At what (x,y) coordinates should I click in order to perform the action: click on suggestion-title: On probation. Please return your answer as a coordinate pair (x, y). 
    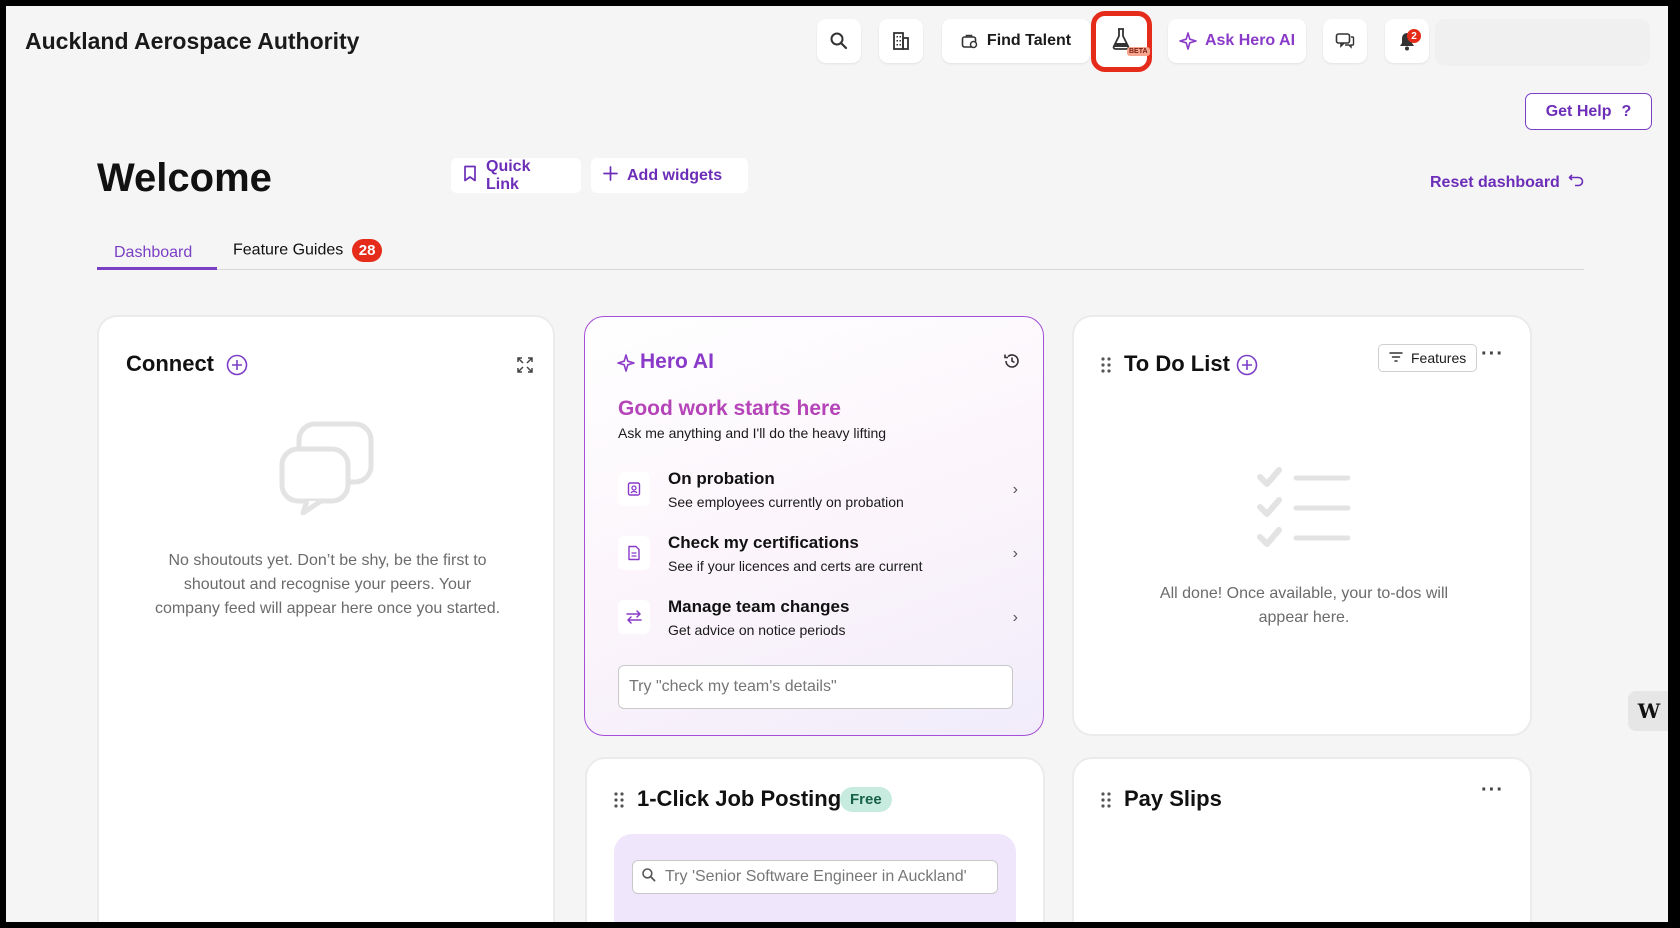
    Looking at the image, I should click on (721, 478).